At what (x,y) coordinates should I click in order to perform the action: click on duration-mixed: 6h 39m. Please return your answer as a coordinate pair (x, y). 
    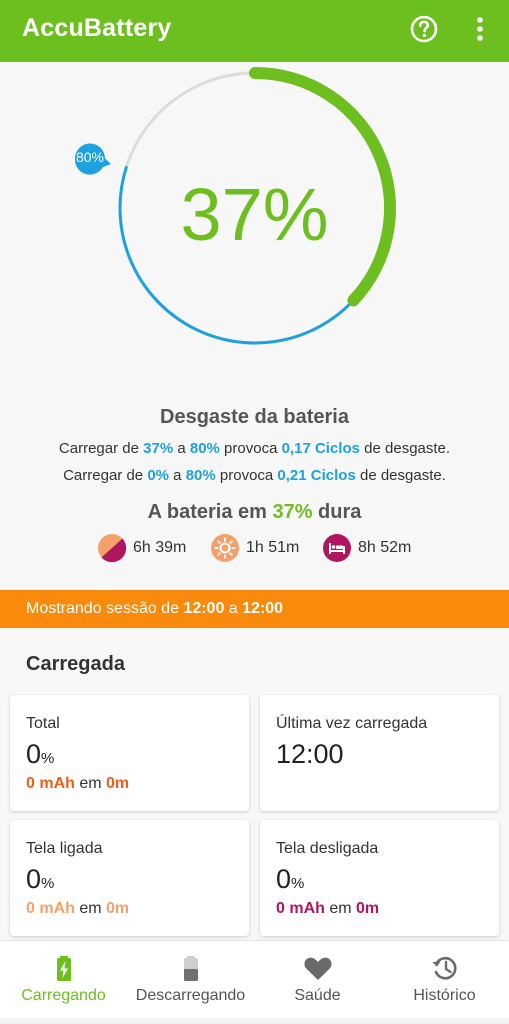
    Looking at the image, I should click on (141, 548).